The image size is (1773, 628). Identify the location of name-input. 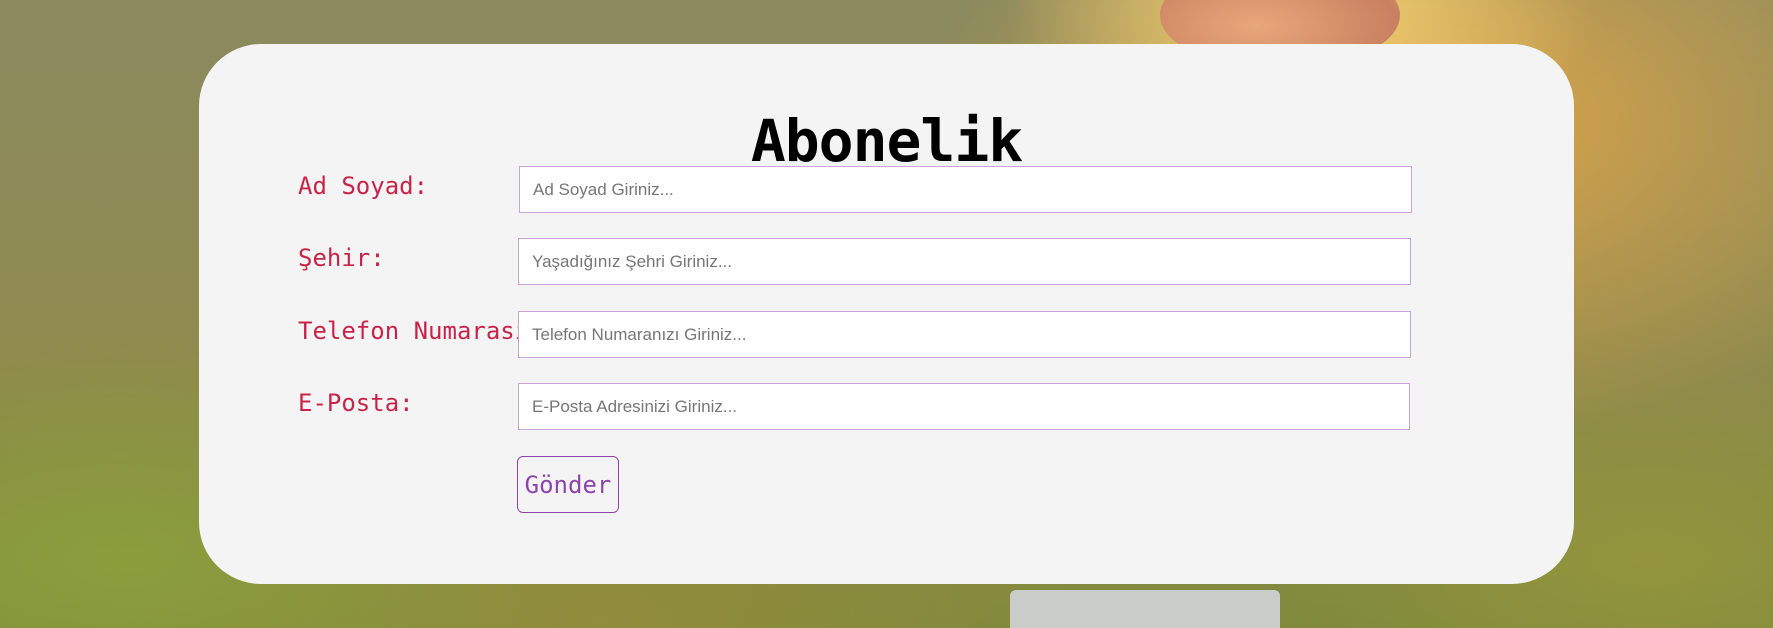
(965, 189).